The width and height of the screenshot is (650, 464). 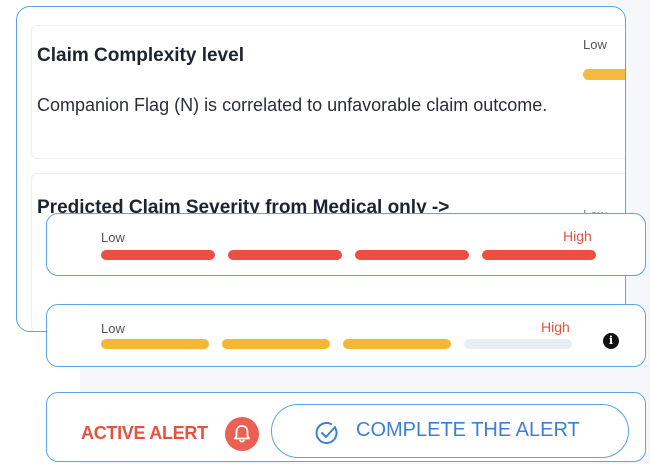 What do you see at coordinates (242, 434) in the screenshot?
I see `bell-icon` at bounding box center [242, 434].